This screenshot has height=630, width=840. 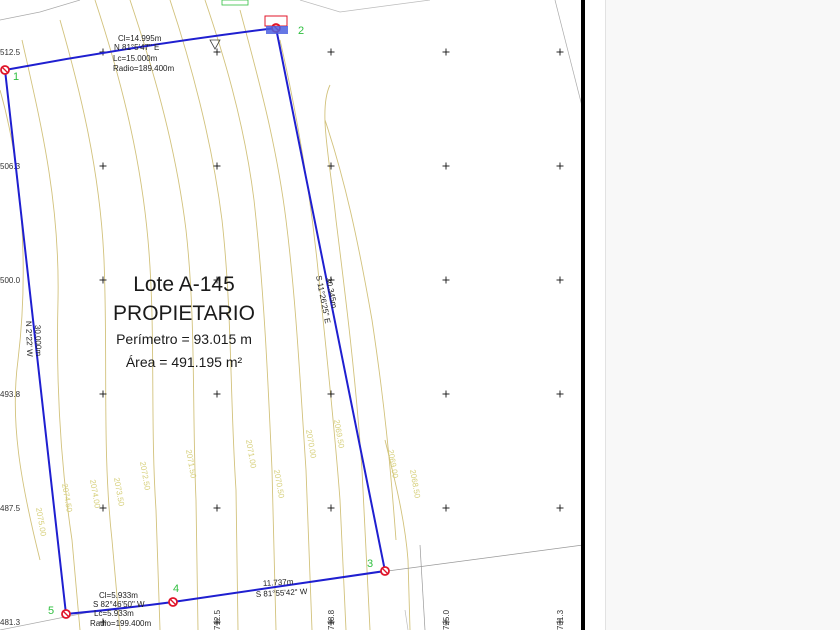 I want to click on south-side-length: 11.737m, so click(x=278, y=582).